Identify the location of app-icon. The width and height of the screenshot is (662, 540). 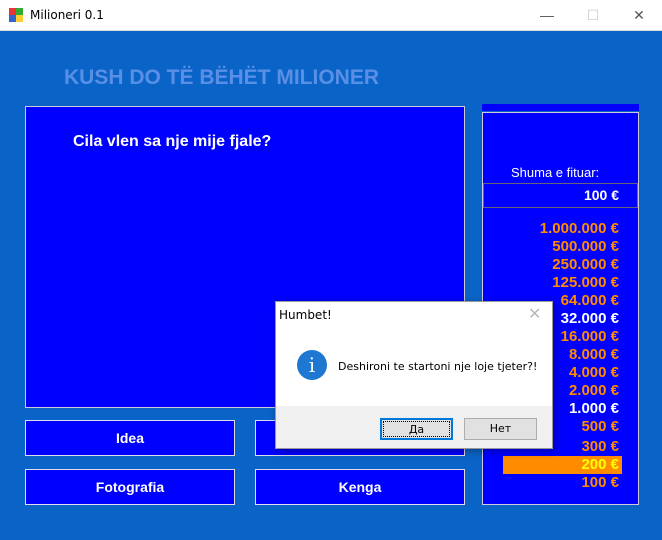
(16, 15).